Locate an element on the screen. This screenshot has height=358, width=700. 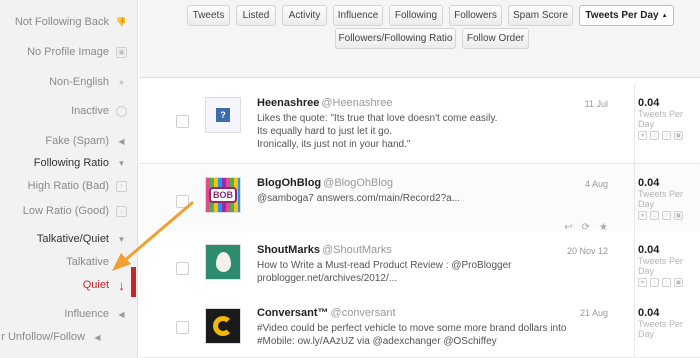
bob-logo: BOB is located at coordinates (223, 195).